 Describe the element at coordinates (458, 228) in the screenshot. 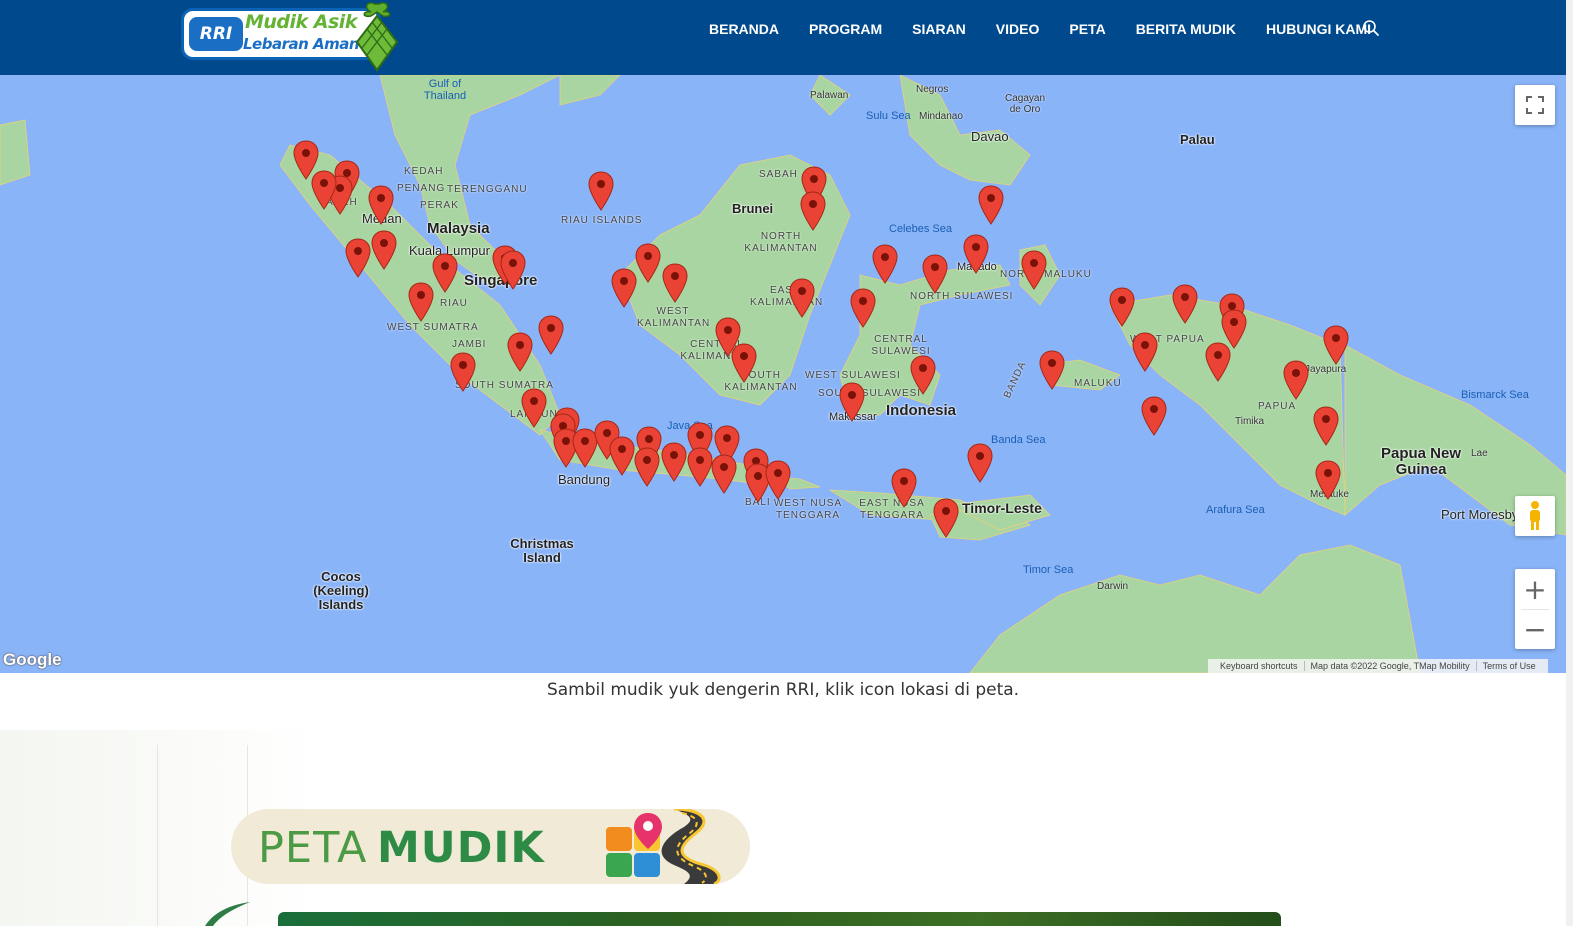

I see `label-malaysia: Malaysia` at that location.